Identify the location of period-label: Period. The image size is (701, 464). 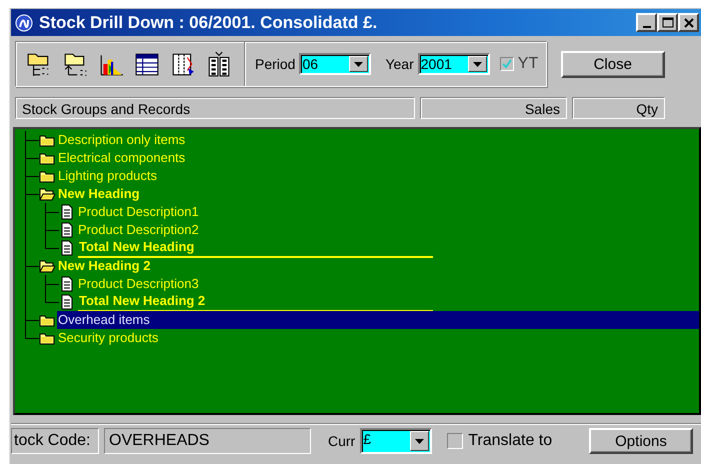
(275, 64).